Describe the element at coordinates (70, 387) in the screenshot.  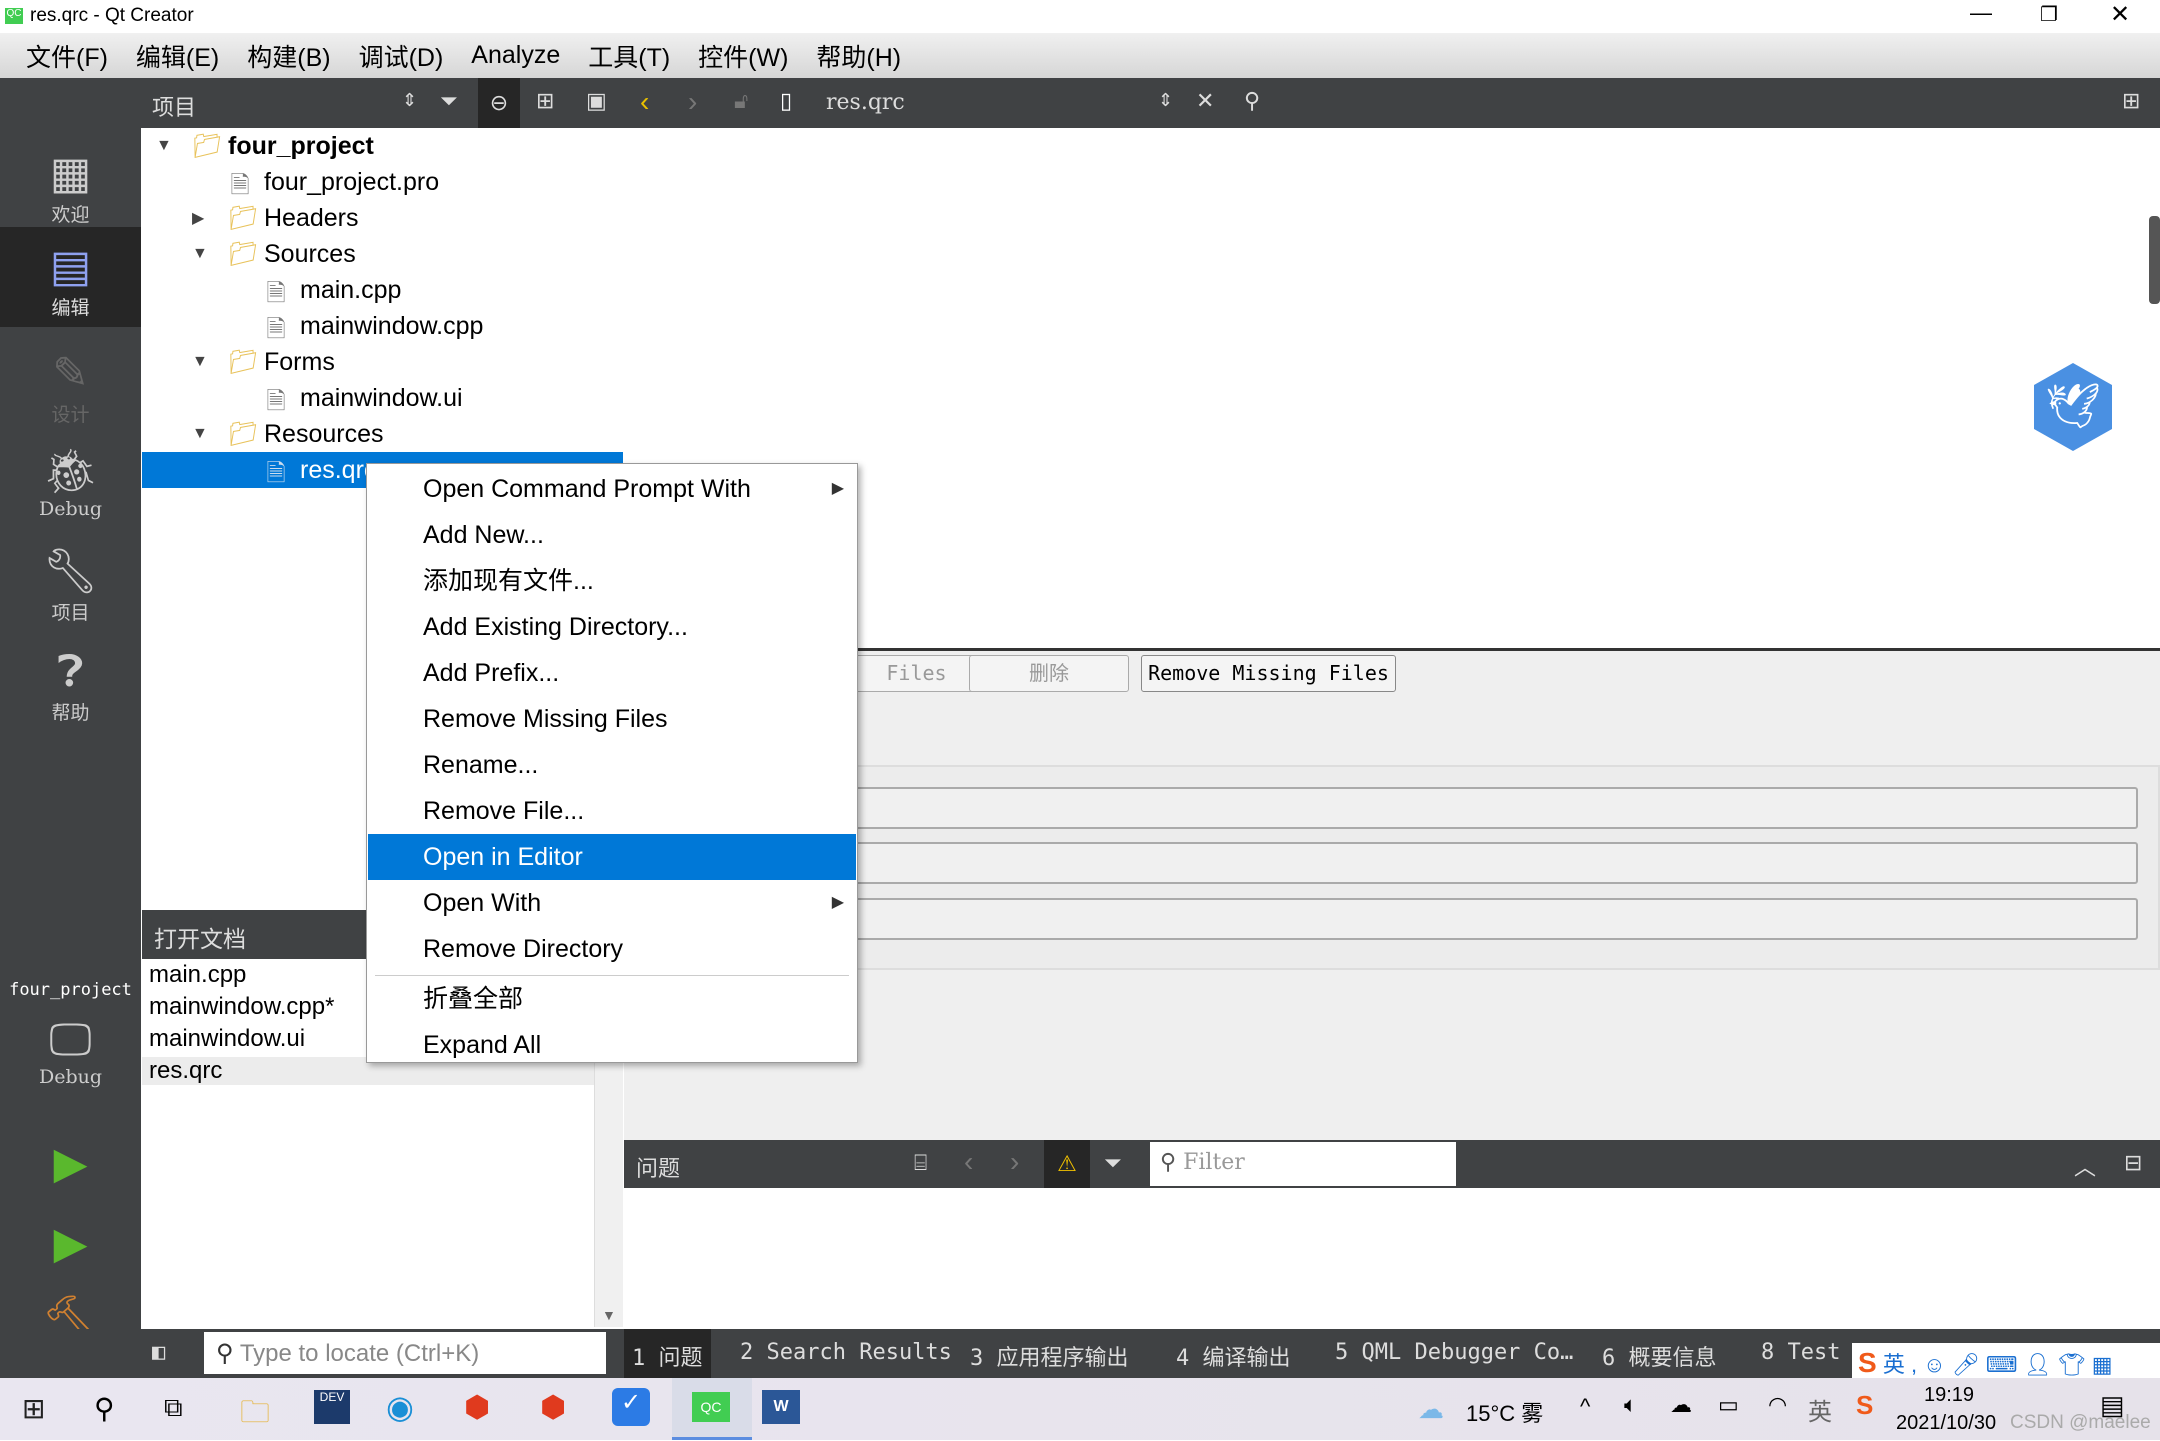
I see `mode-design: ✎ 设计` at that location.